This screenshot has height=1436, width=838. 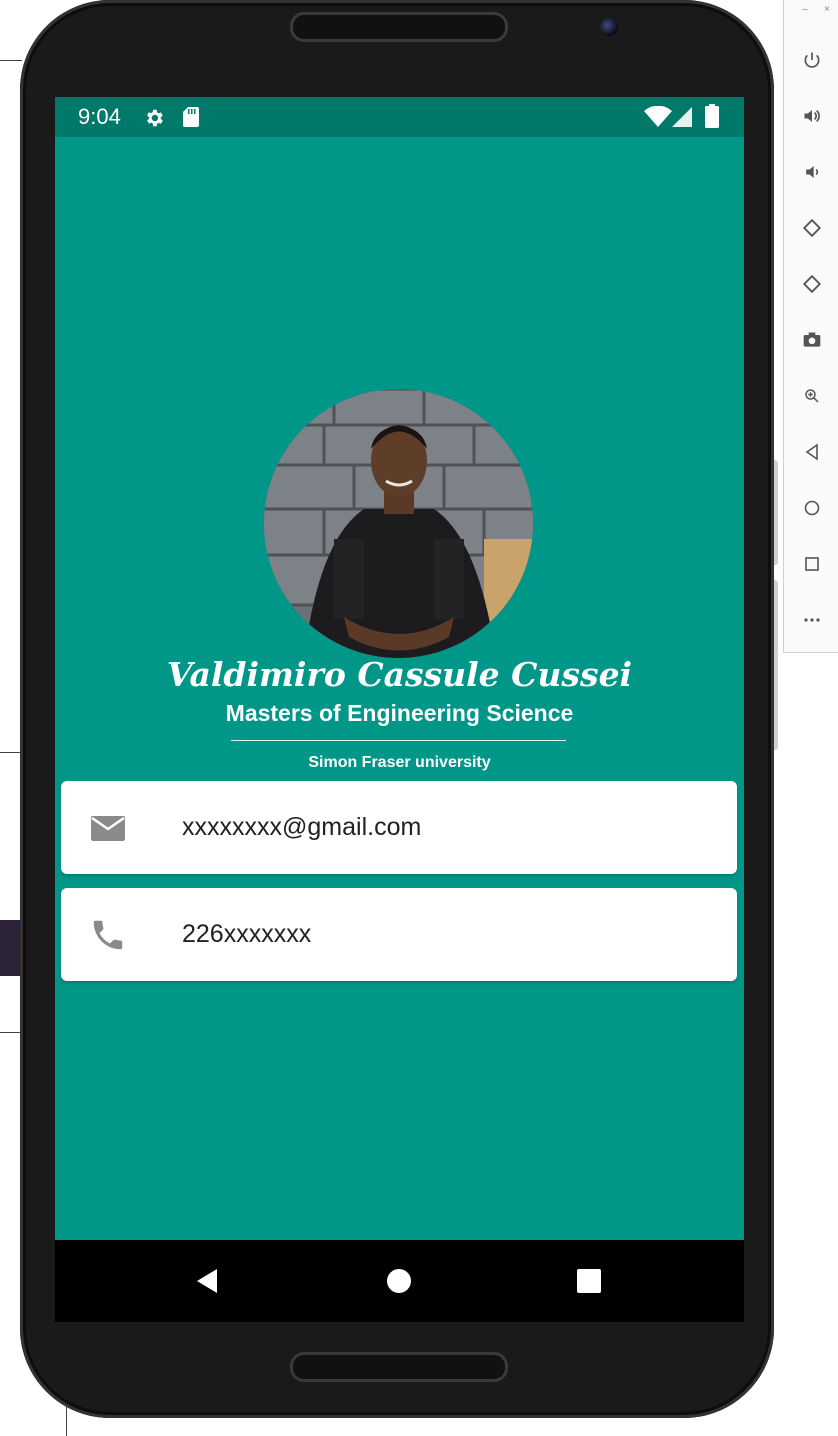 What do you see at coordinates (99, 116) in the screenshot?
I see `status-time: 9:04` at bounding box center [99, 116].